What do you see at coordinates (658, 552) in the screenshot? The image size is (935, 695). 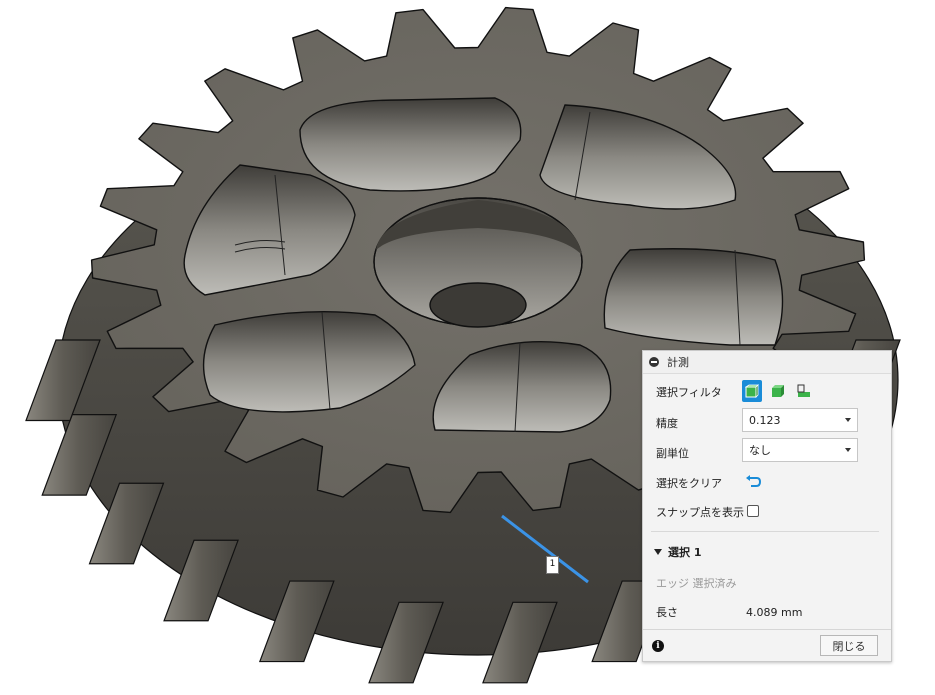 I see `collapse-triangle-icon` at bounding box center [658, 552].